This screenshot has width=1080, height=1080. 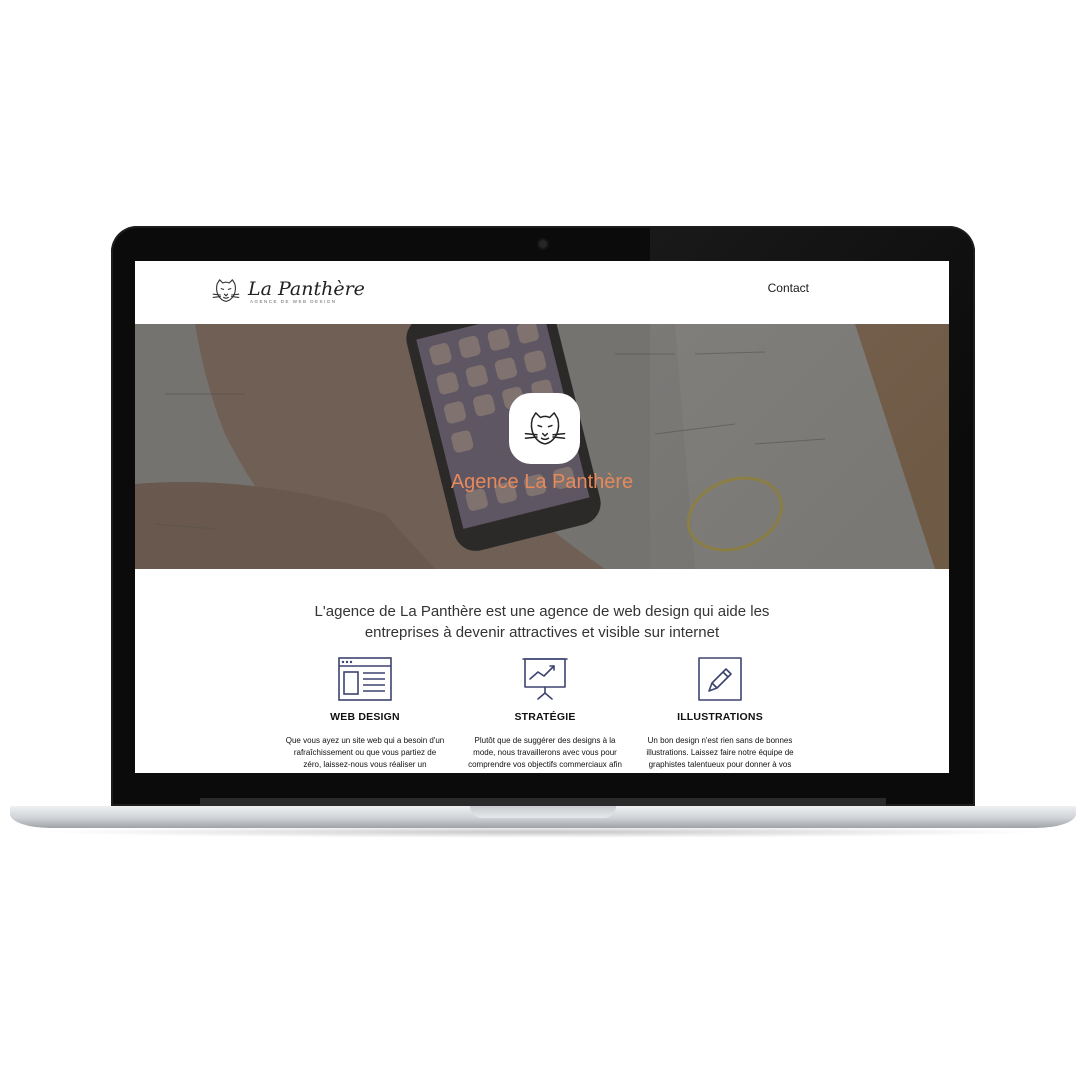 I want to click on feature-title: STRATÉGIE, so click(x=545, y=717).